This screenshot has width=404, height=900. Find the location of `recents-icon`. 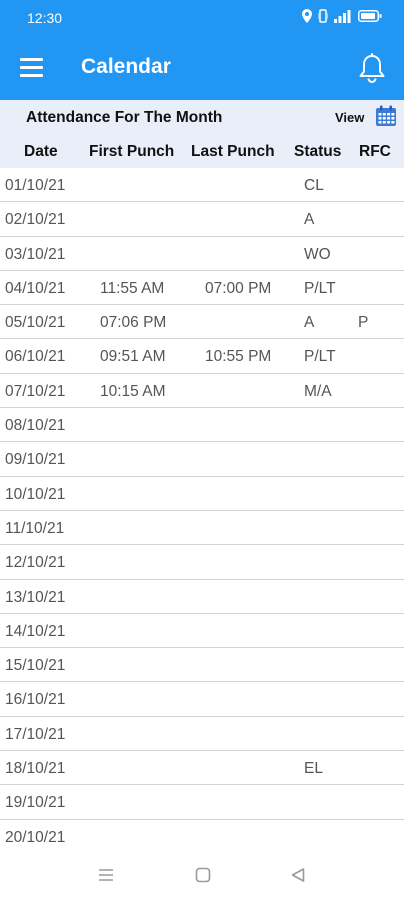

recents-icon is located at coordinates (106, 875).